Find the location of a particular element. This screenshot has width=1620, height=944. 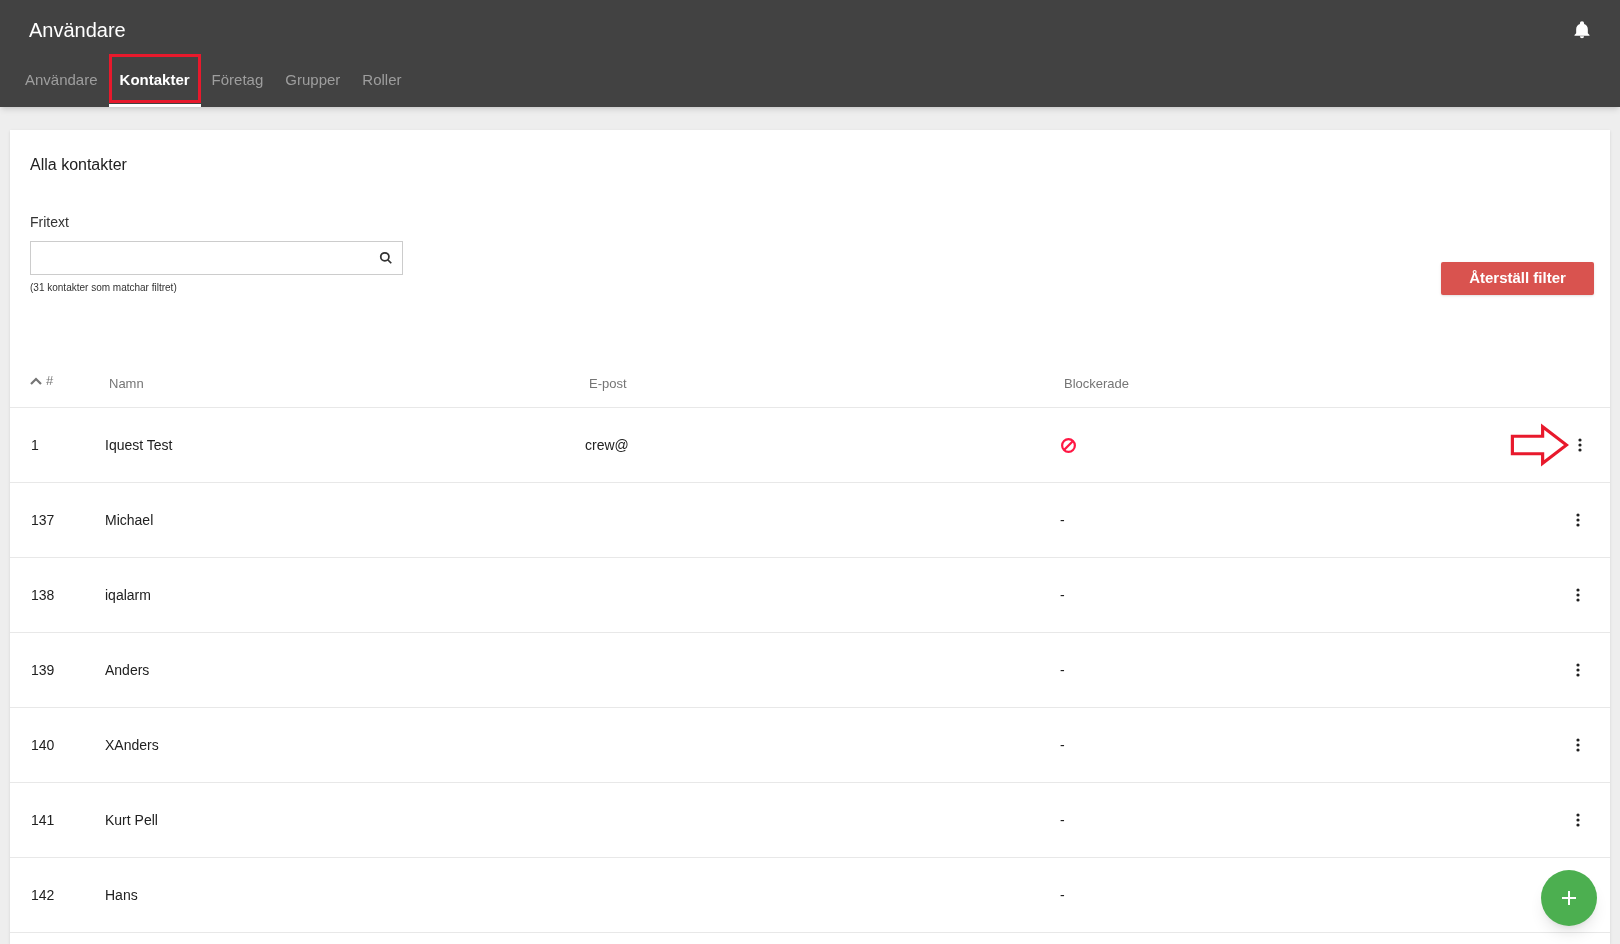

table-cell: 141 is located at coordinates (42, 819).